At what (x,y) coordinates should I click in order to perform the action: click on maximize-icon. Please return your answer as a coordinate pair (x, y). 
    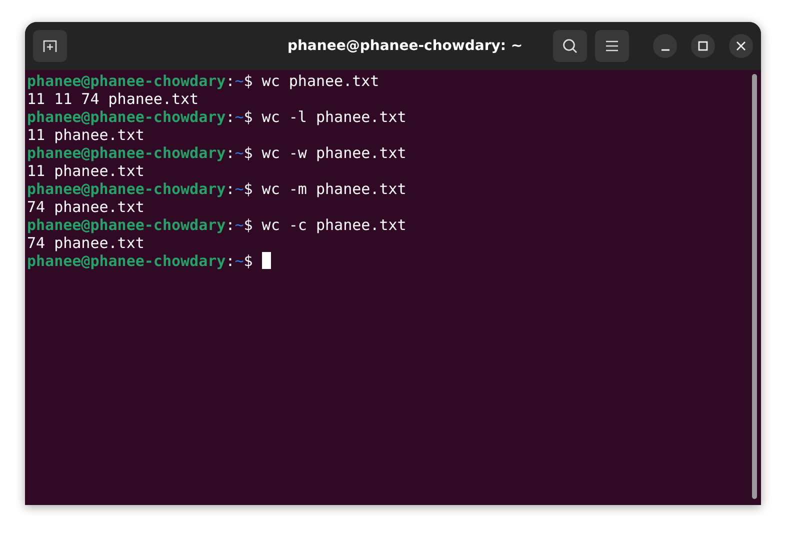
    Looking at the image, I should click on (703, 46).